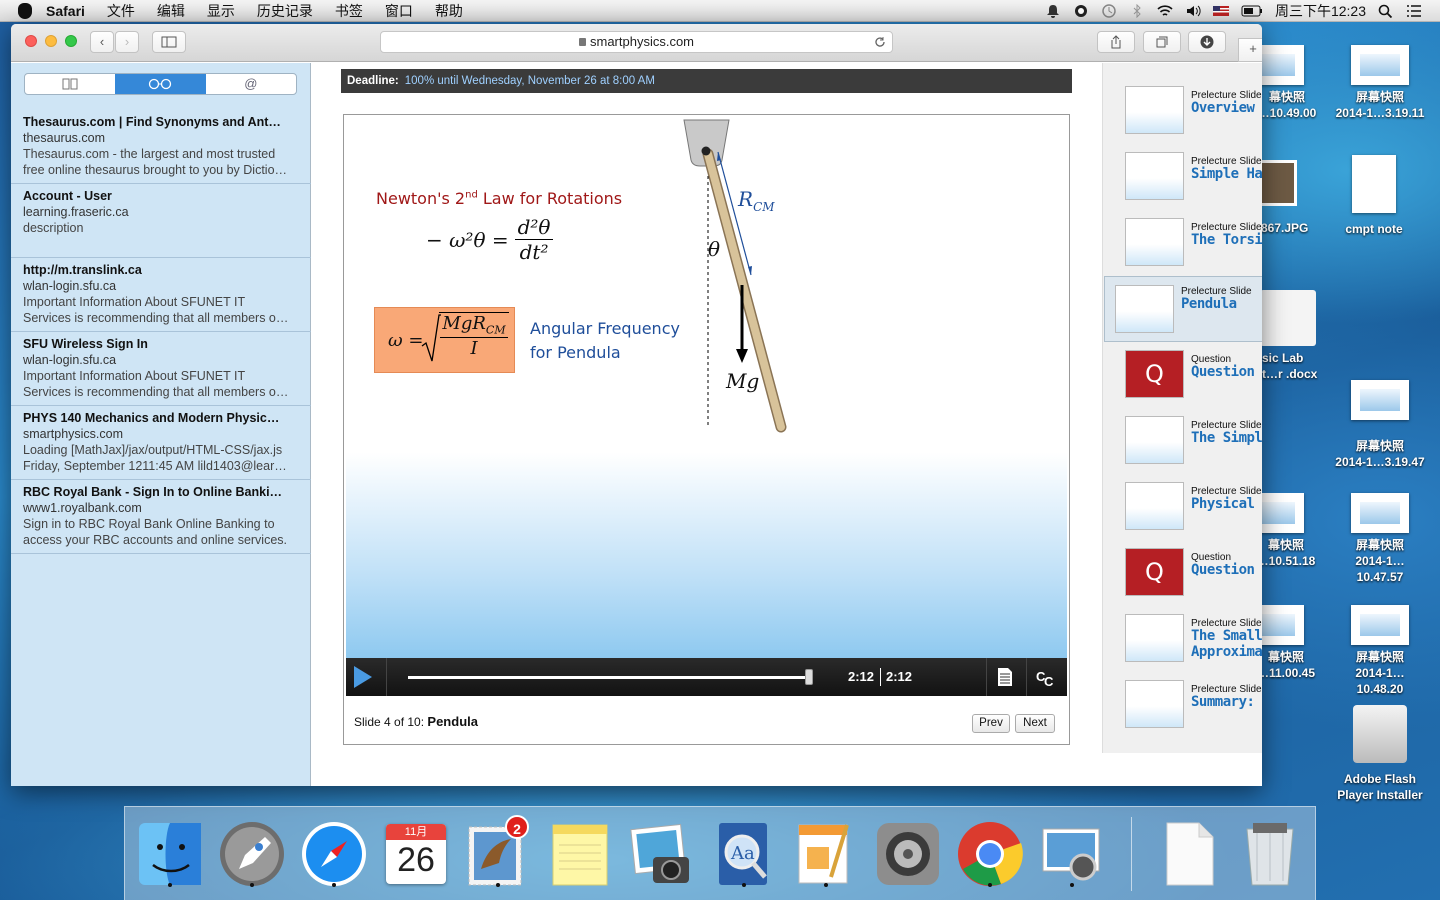 The image size is (1440, 900). What do you see at coordinates (1250, 50) in the screenshot?
I see `new-tab-button: +` at bounding box center [1250, 50].